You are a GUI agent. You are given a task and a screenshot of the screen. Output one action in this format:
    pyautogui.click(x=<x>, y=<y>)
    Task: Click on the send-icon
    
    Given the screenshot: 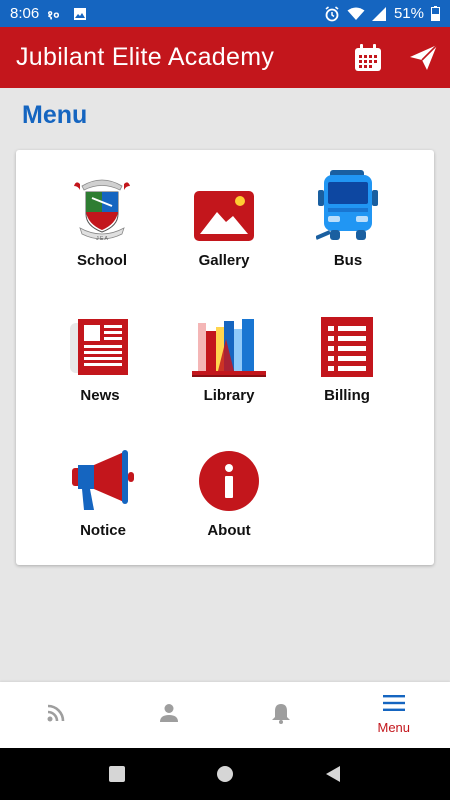 What is the action you would take?
    pyautogui.click(x=424, y=57)
    